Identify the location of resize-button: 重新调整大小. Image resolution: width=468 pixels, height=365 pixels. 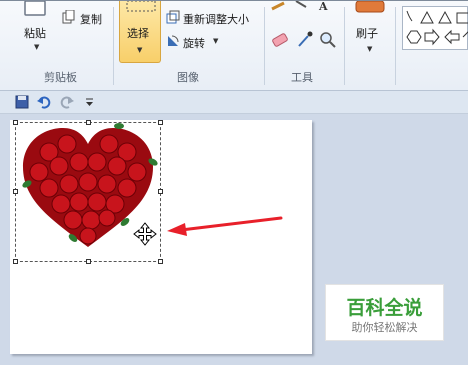
(213, 17).